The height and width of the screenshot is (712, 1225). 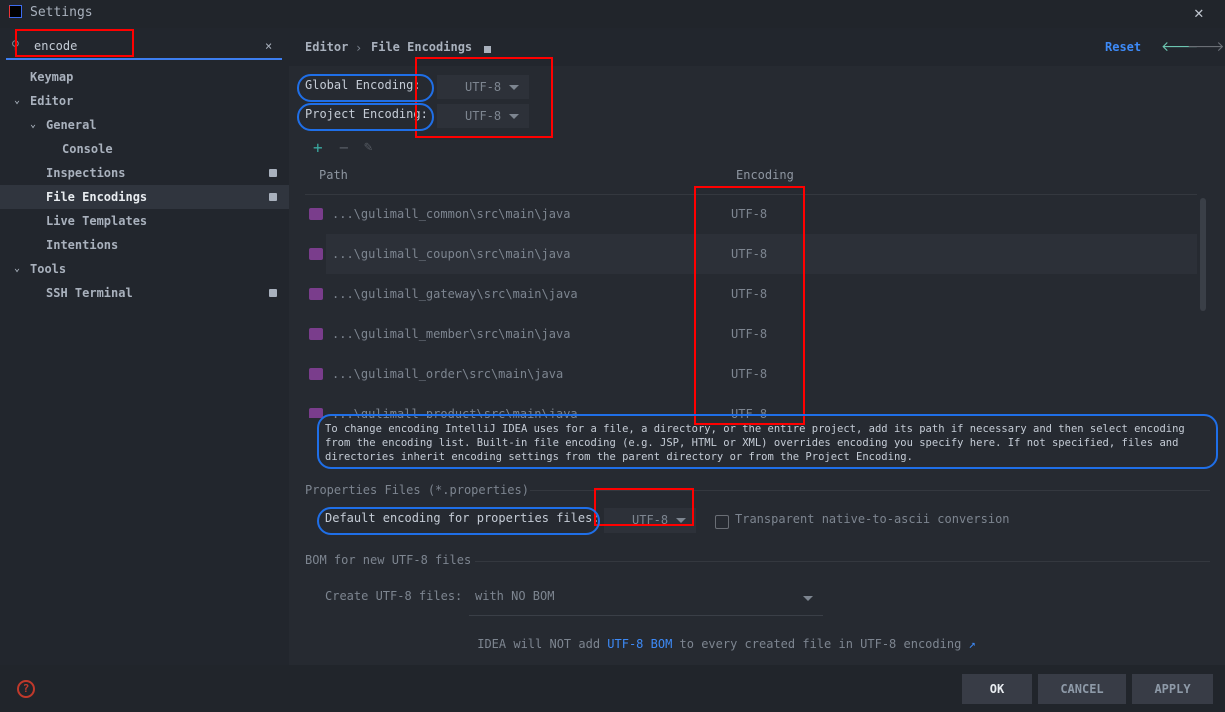 What do you see at coordinates (765, 175) in the screenshot?
I see `column-header-encoding: Encoding` at bounding box center [765, 175].